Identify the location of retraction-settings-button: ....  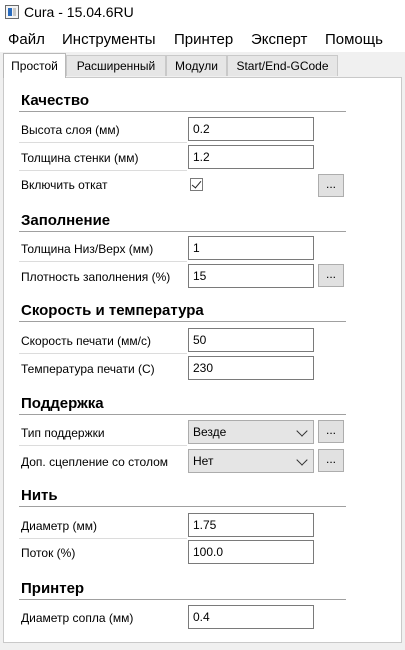
(331, 185).